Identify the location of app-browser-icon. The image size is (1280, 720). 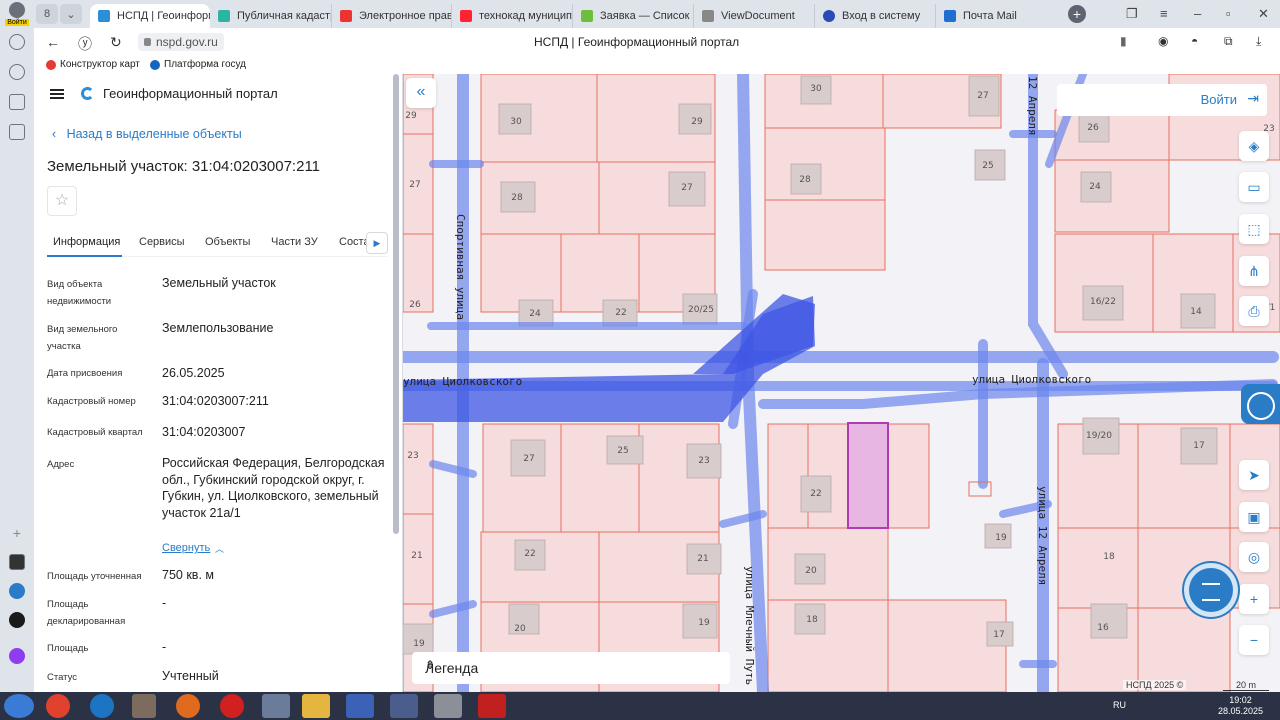
(17, 591).